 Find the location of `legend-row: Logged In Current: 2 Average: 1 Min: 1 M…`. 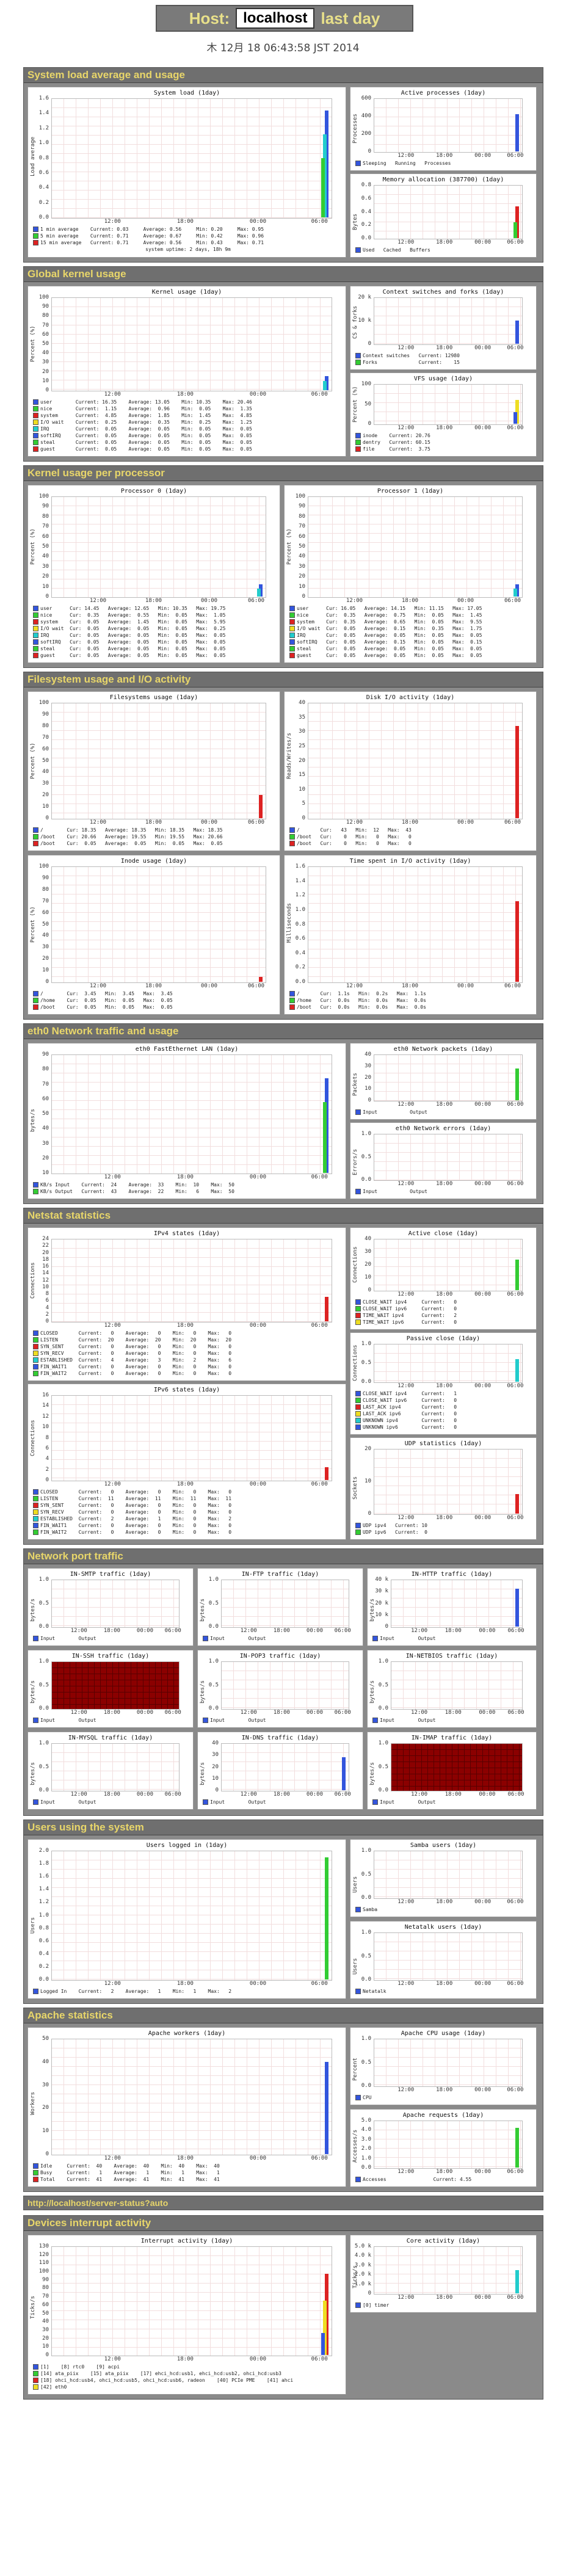

legend-row: Logged In Current: 2 Average: 1 Min: 1 M… is located at coordinates (188, 1991).